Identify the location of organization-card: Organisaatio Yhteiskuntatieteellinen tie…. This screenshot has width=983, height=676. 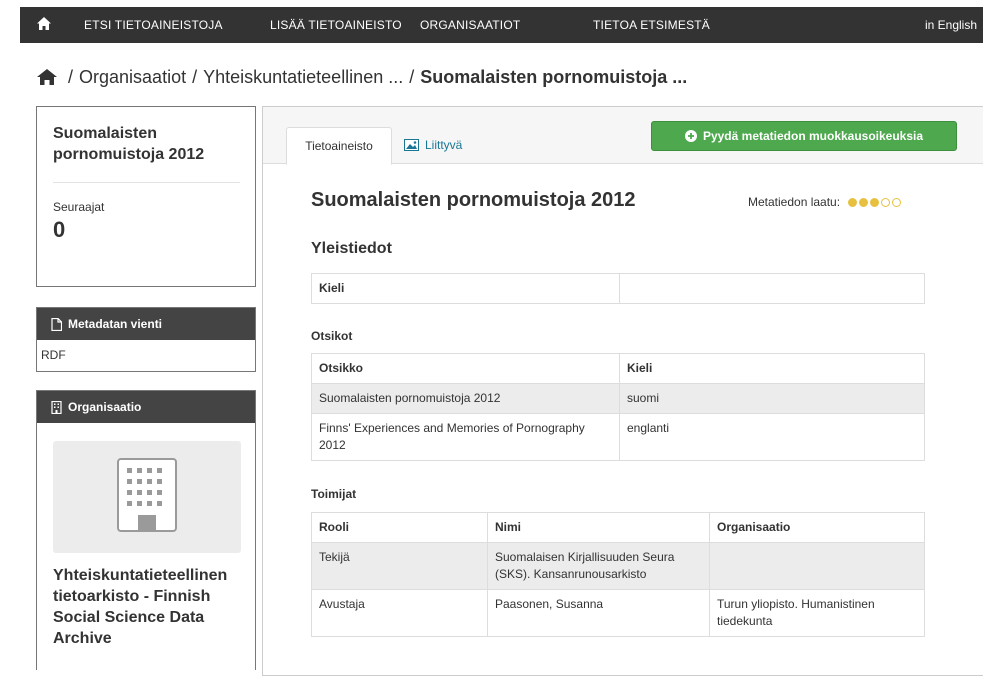
(146, 530).